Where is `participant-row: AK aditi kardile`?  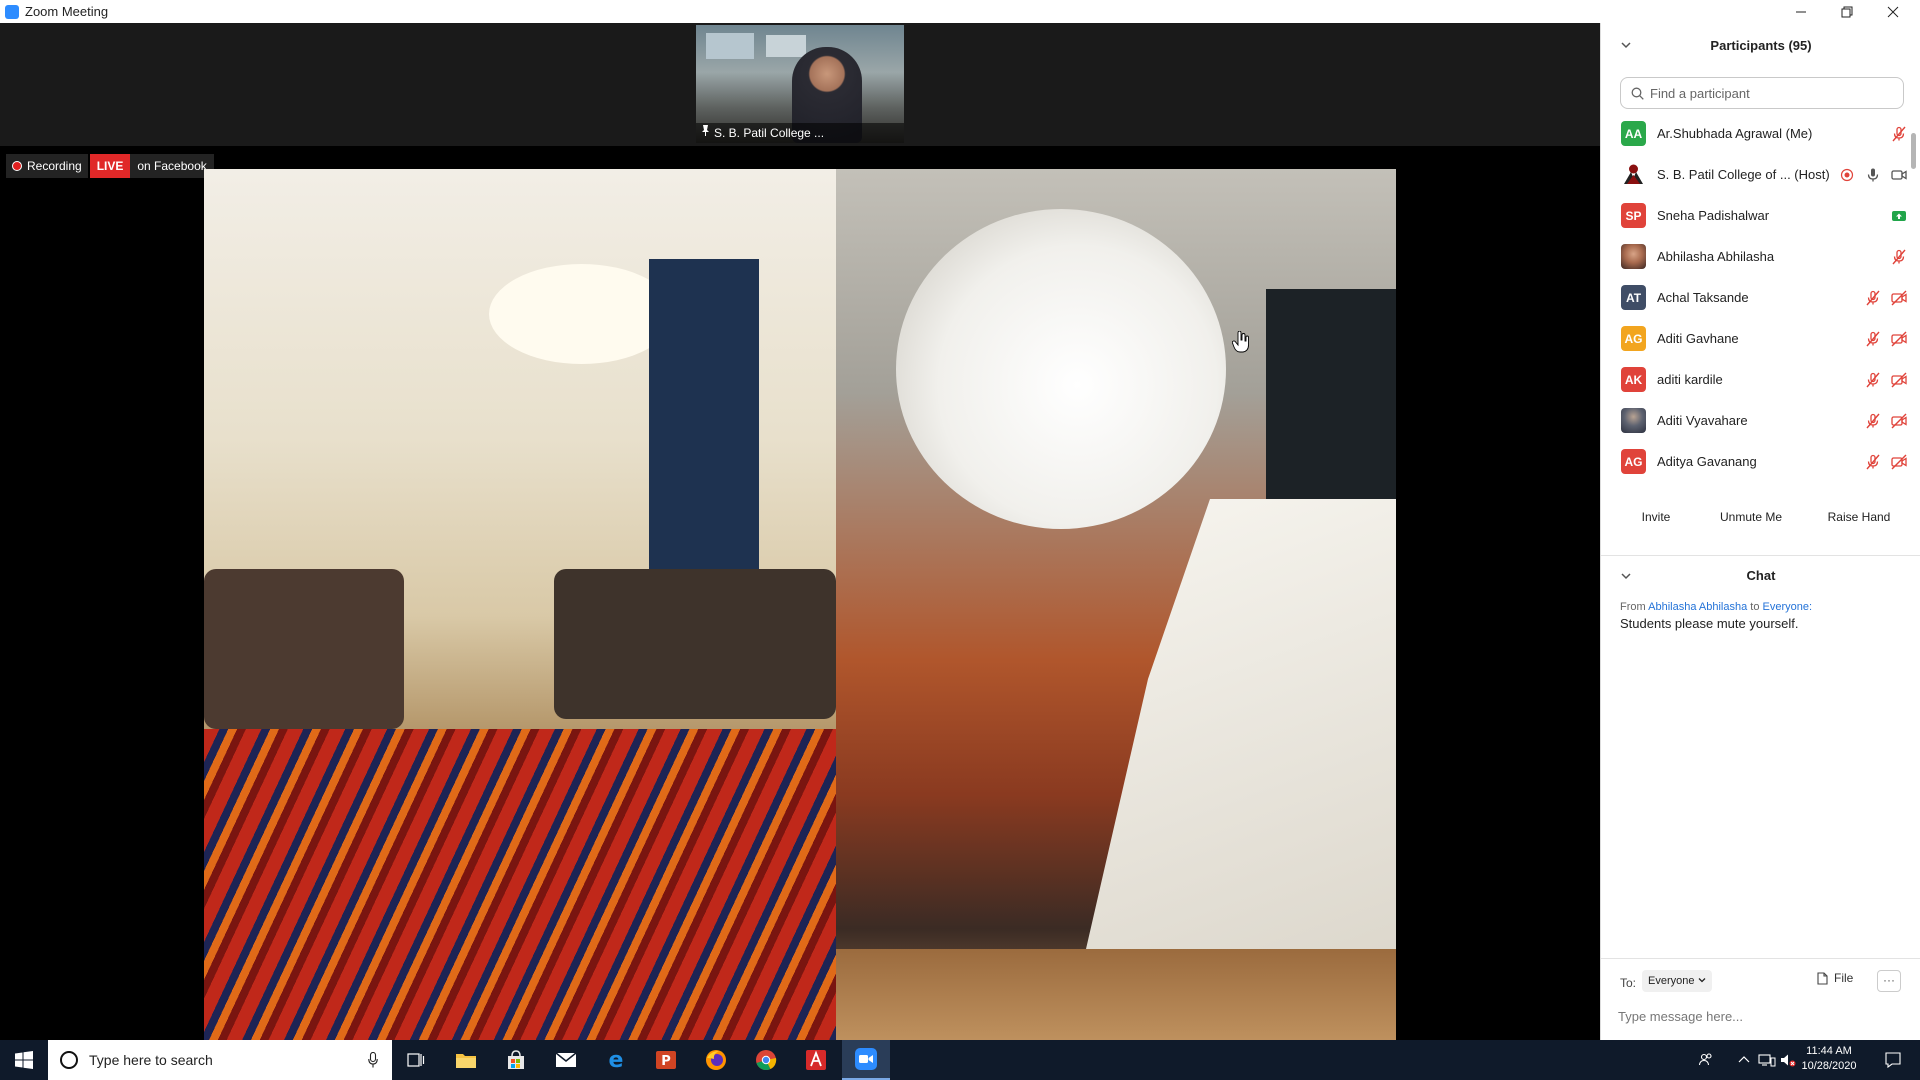 participant-row: AK aditi kardile is located at coordinates (1760, 379).